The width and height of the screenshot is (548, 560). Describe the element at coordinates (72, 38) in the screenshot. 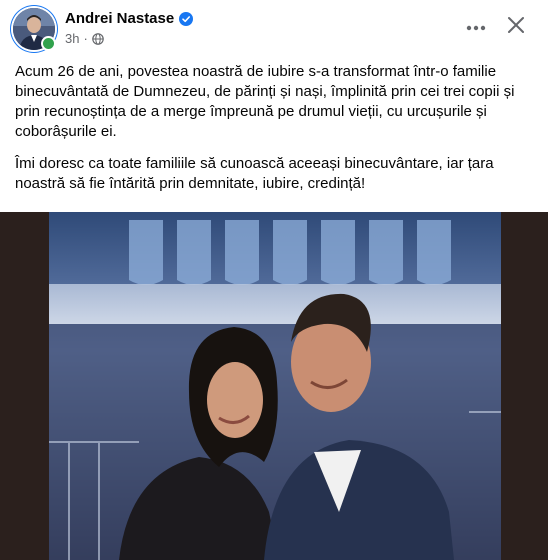

I see `post-timestamp: 3h` at that location.